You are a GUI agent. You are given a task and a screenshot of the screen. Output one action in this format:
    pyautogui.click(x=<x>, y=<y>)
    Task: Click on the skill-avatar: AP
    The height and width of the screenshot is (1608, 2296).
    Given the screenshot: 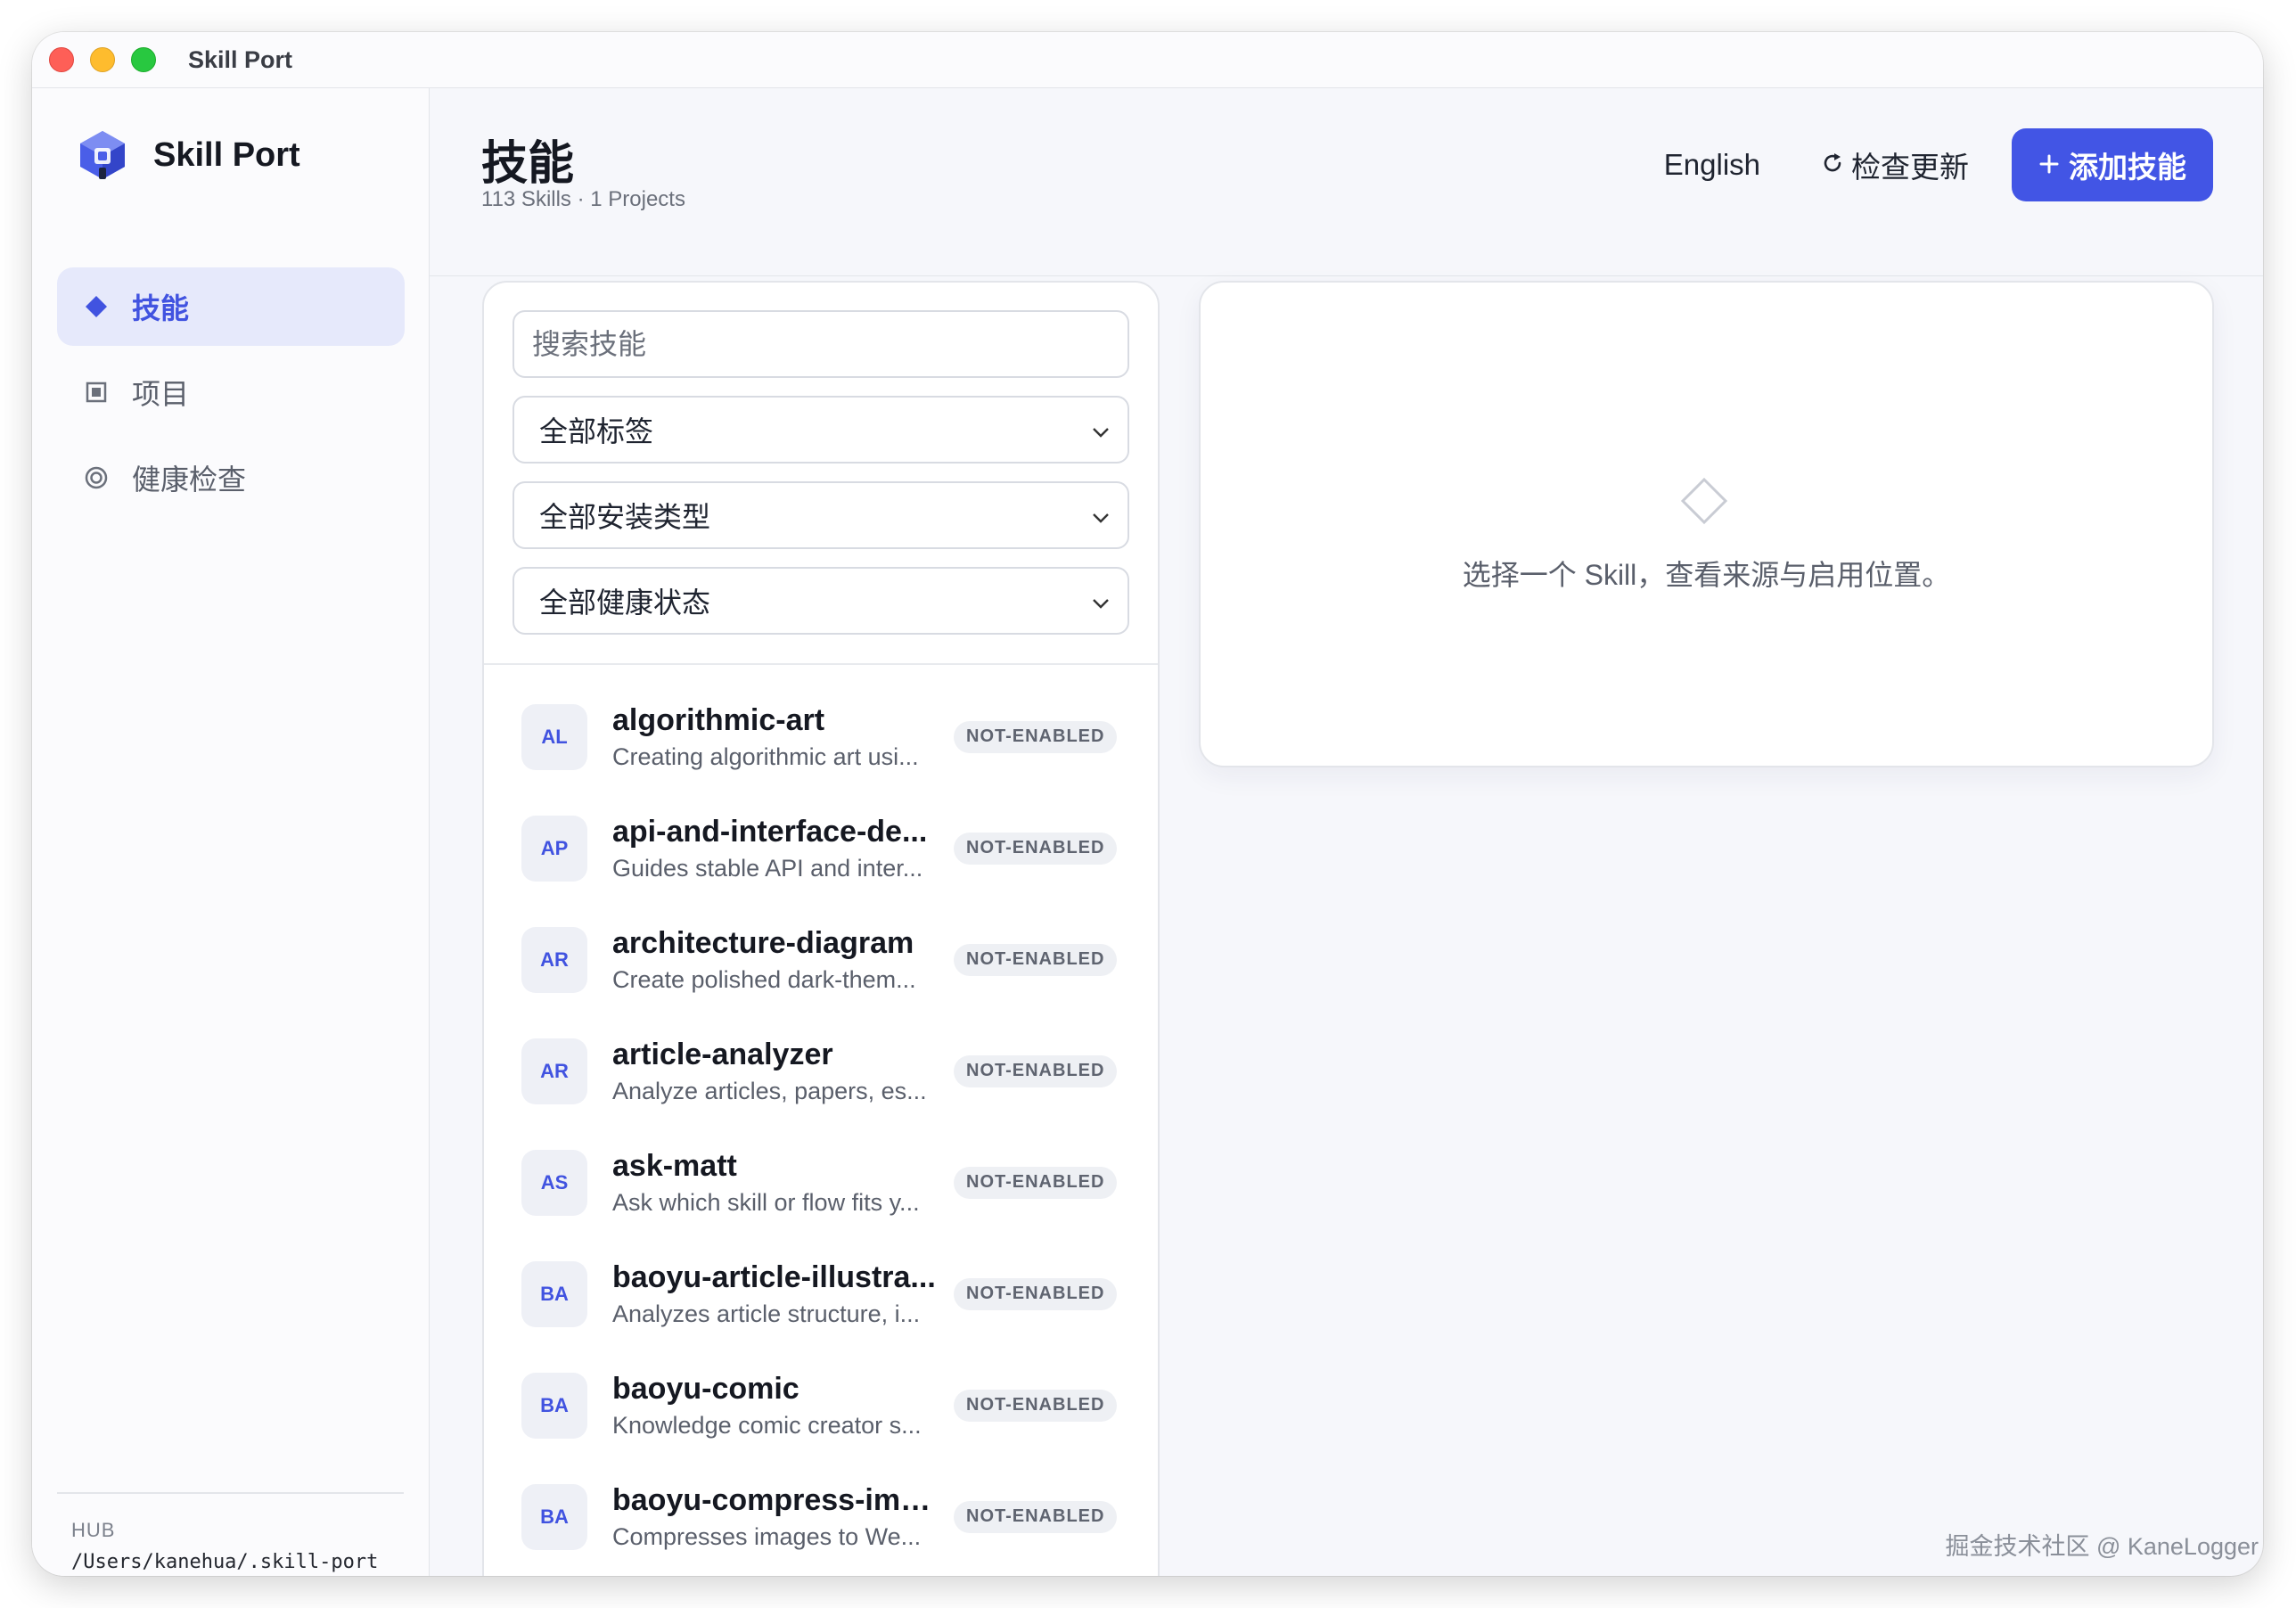 What is the action you would take?
    pyautogui.click(x=554, y=848)
    